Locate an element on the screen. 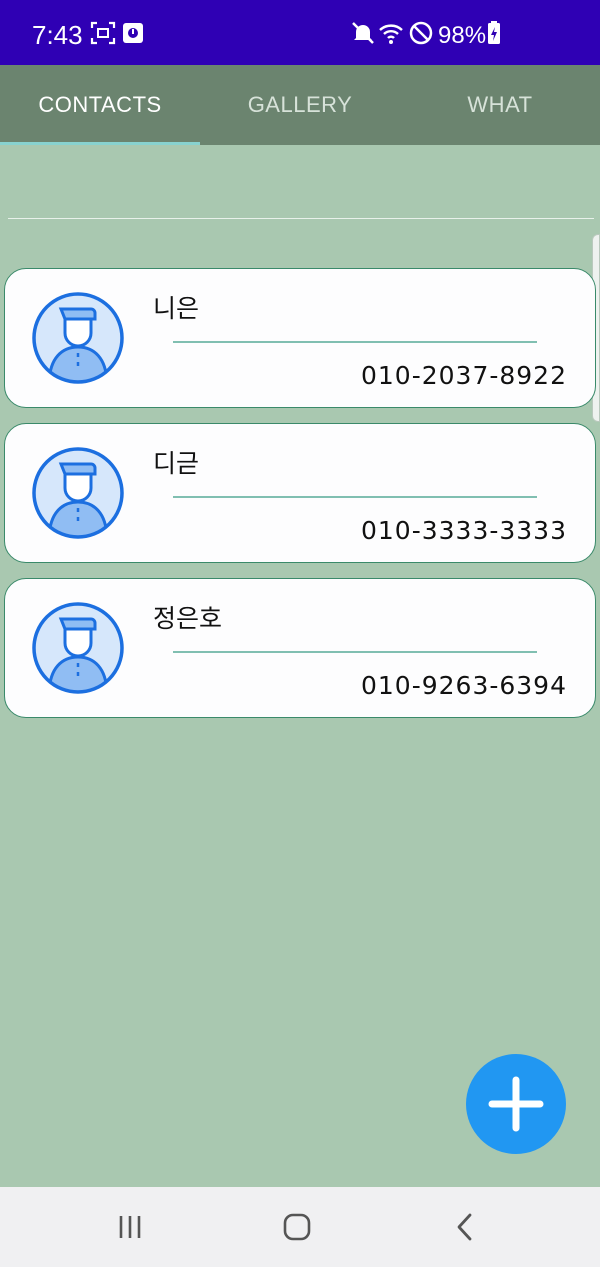 The width and height of the screenshot is (600, 1267). plus-icon is located at coordinates (516, 1104).